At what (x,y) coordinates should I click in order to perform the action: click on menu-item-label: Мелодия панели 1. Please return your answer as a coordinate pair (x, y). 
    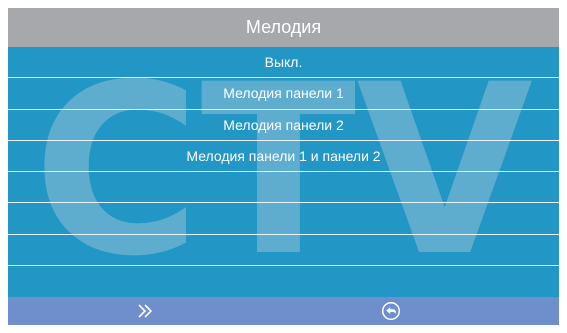
    Looking at the image, I should click on (283, 93).